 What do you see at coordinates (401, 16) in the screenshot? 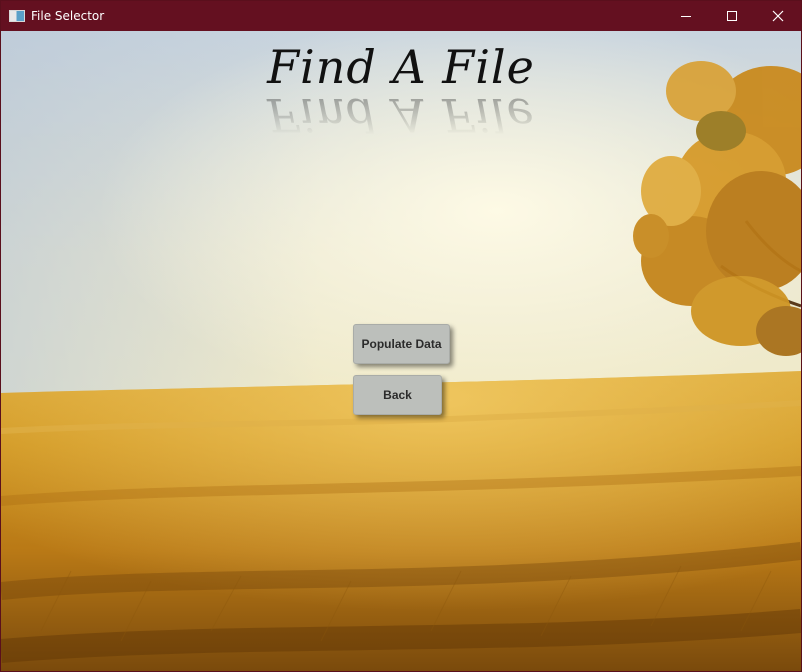
I see `title-bar: File Selector` at bounding box center [401, 16].